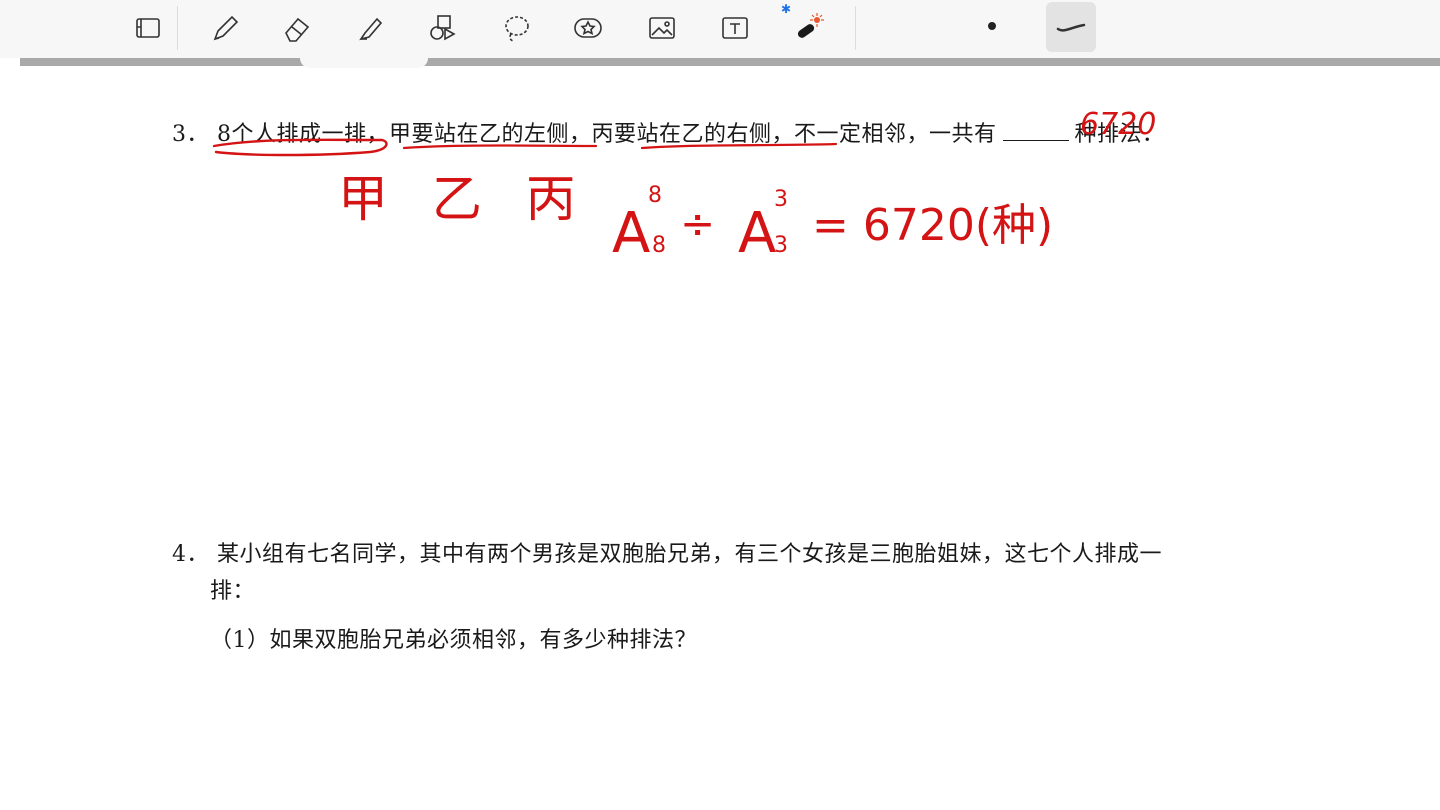  I want to click on eraser-tool-button, so click(297, 28).